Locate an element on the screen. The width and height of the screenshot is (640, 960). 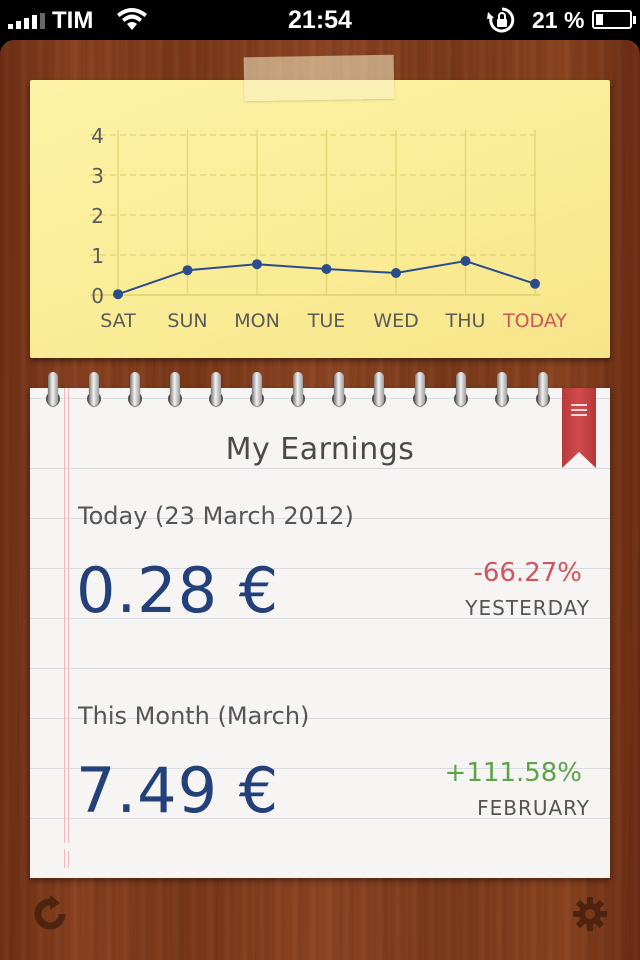
y-tick-label: 2 is located at coordinates (97, 216).